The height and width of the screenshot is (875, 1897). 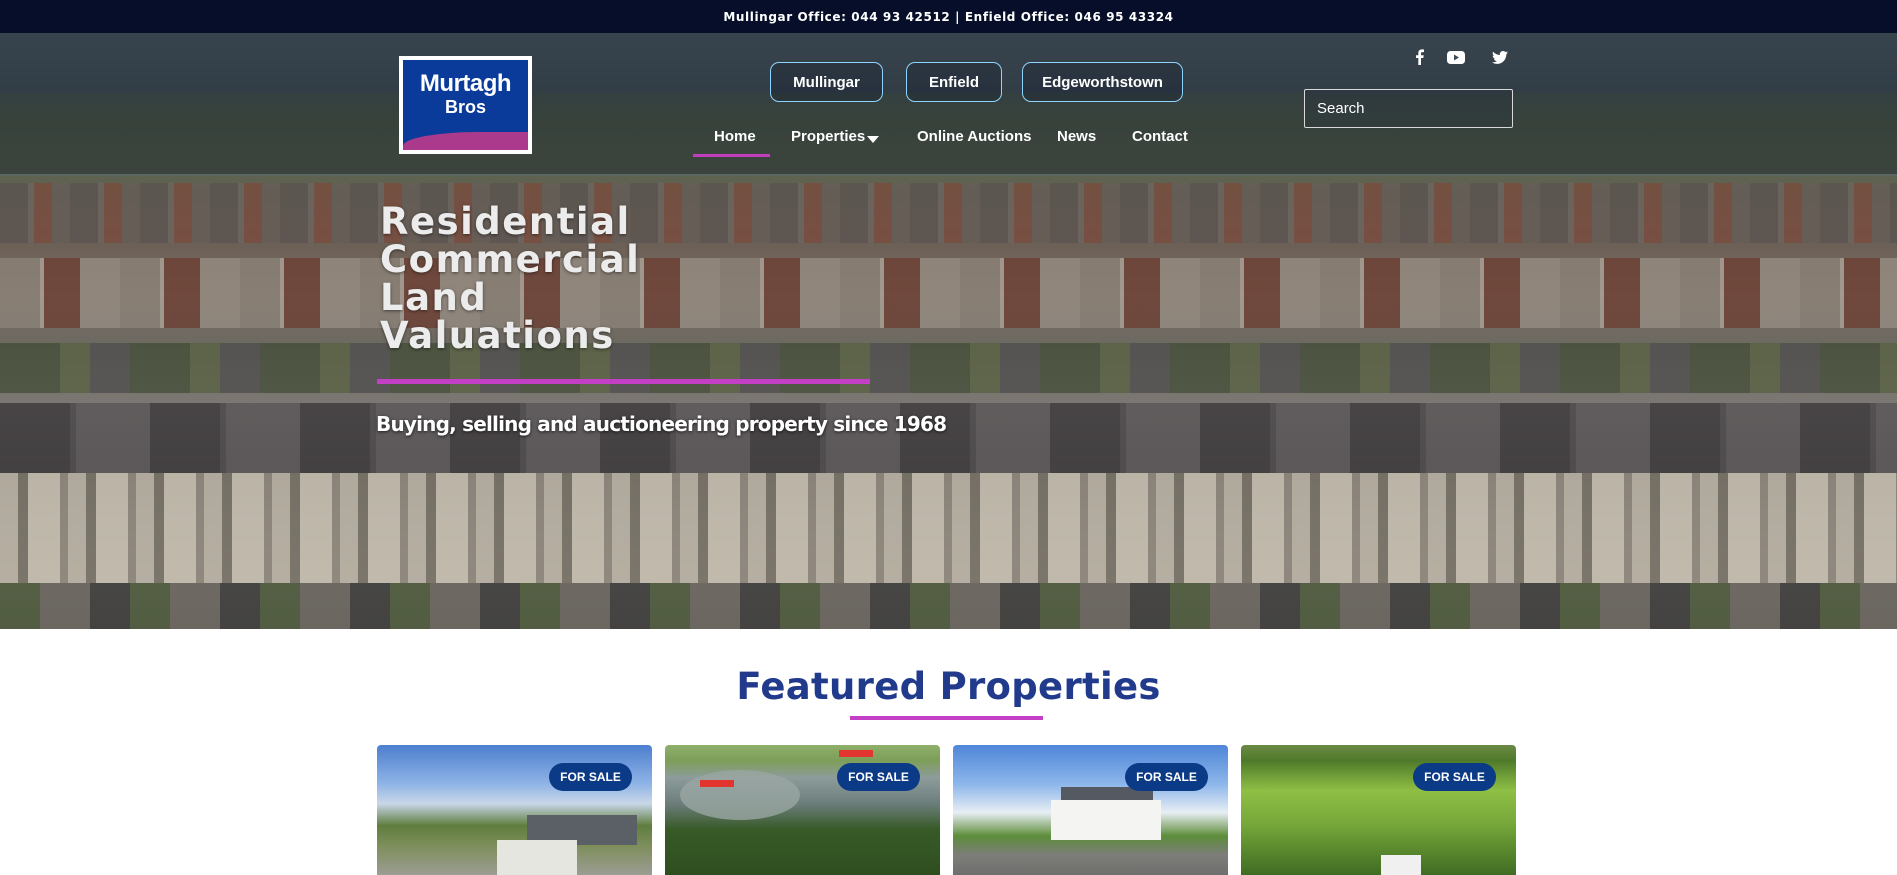 I want to click on hero-rooftops-row, so click(x=948, y=438).